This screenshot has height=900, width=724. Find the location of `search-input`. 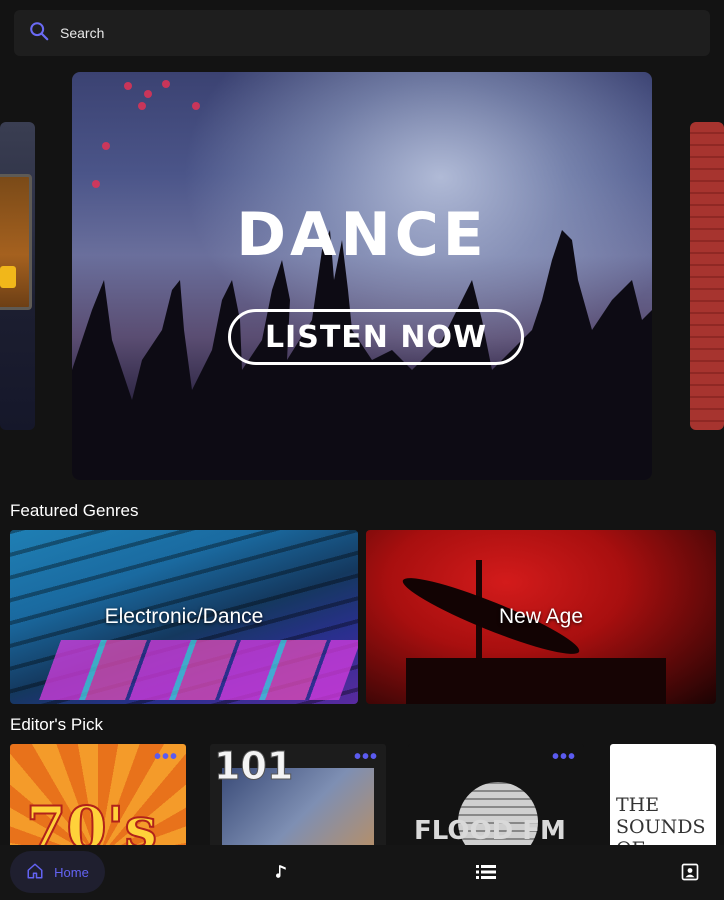

search-input is located at coordinates (360, 33).